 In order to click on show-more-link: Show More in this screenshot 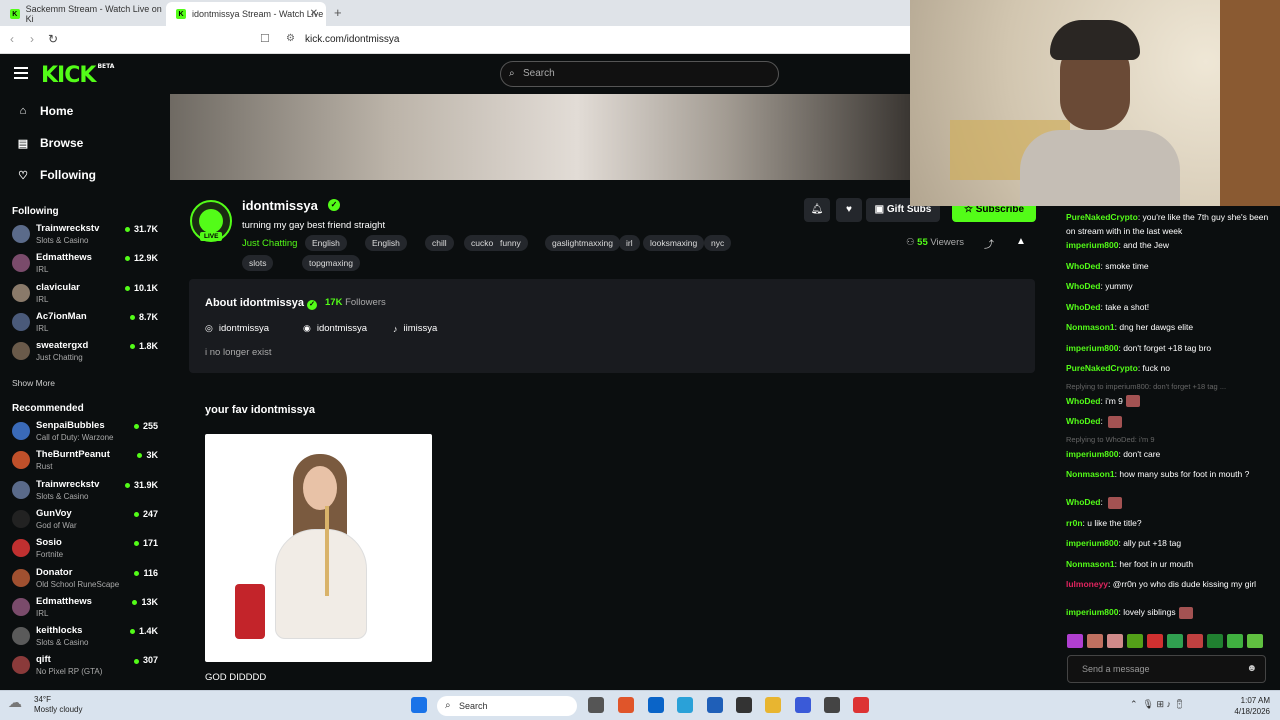, I will do `click(33, 383)`.